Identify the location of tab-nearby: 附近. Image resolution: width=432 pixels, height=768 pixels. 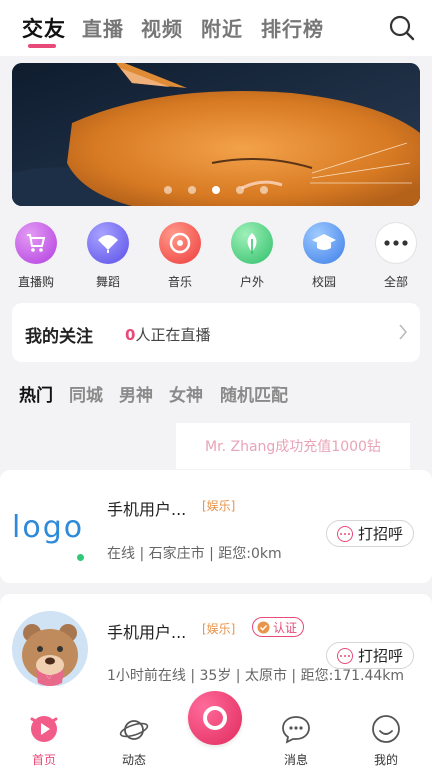
(222, 27).